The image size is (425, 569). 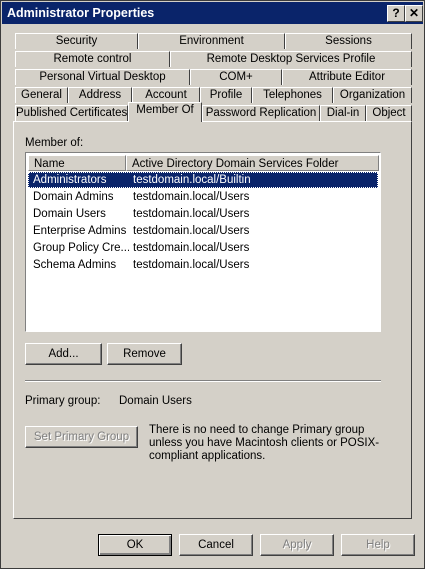 What do you see at coordinates (378, 545) in the screenshot?
I see `help-button: Help` at bounding box center [378, 545].